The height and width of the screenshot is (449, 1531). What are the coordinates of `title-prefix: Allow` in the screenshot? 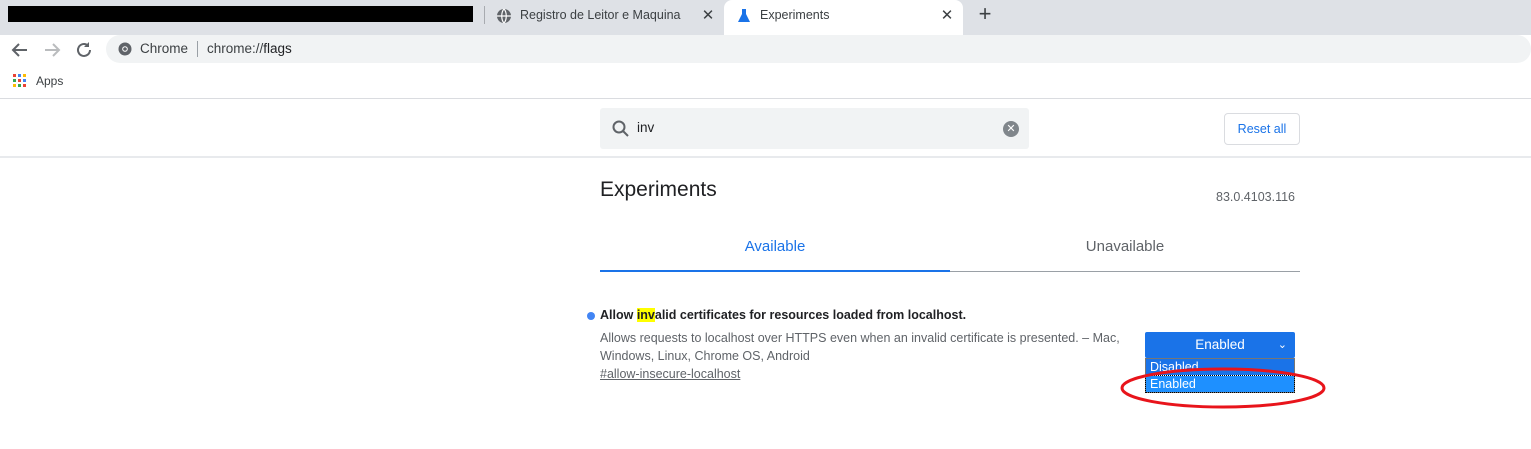 It's located at (618, 315).